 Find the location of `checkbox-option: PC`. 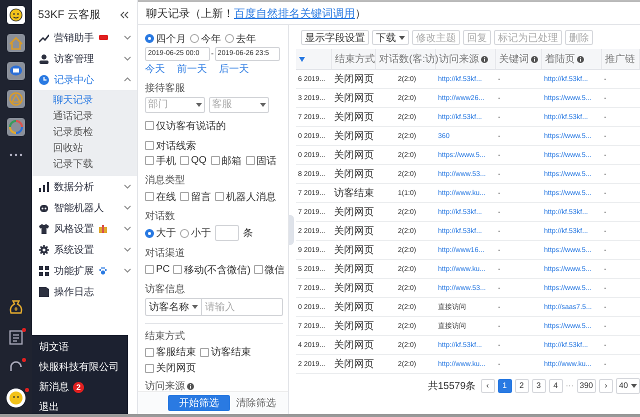

checkbox-option: PC is located at coordinates (157, 269).